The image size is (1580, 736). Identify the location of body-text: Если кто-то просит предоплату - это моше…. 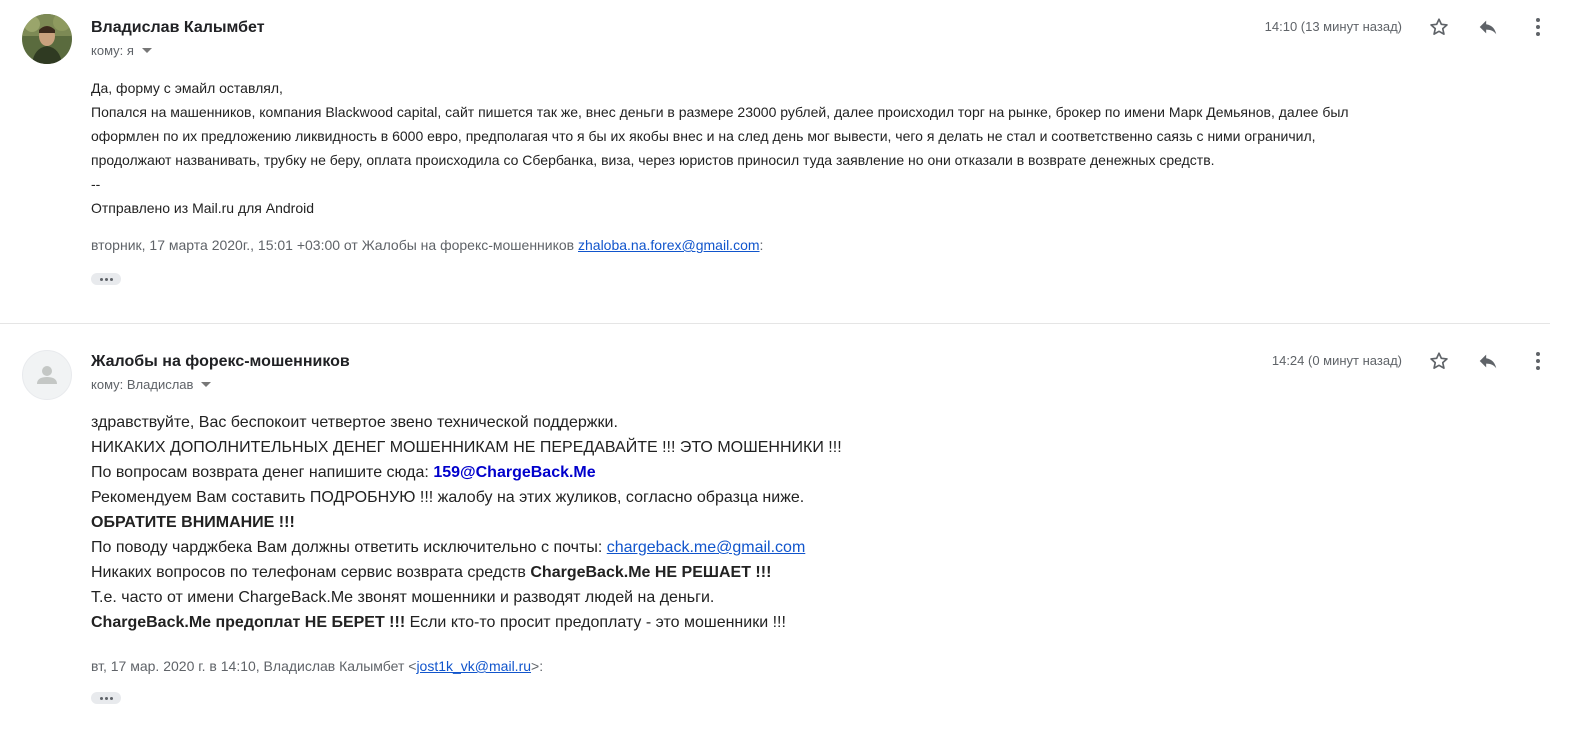
(595, 622).